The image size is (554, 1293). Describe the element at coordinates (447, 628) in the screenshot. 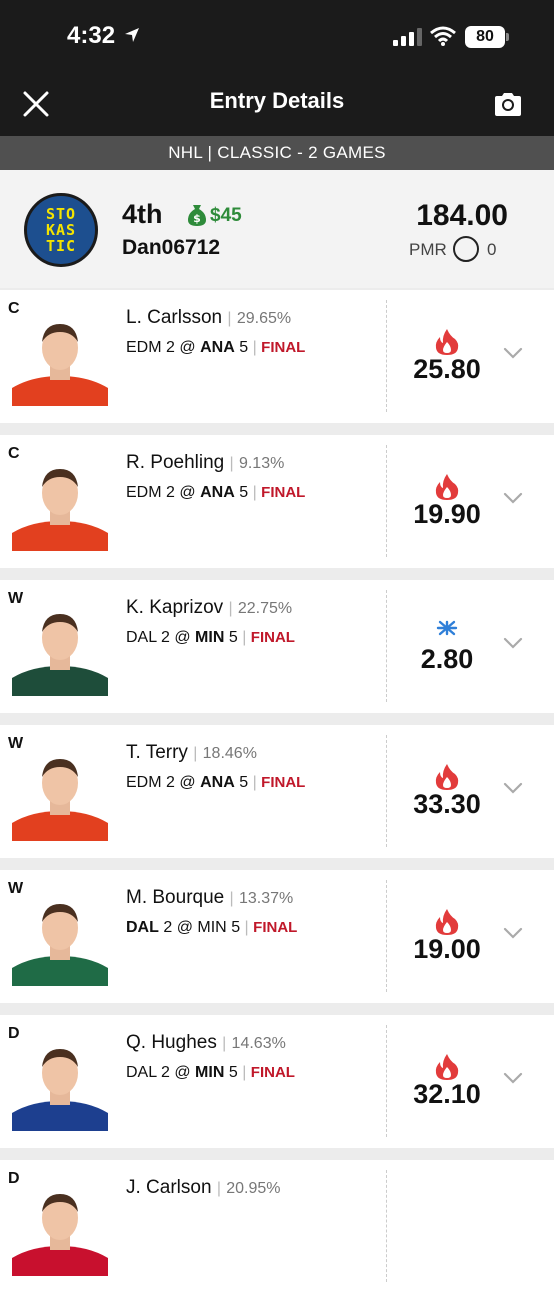

I see `snowflake-icon` at that location.